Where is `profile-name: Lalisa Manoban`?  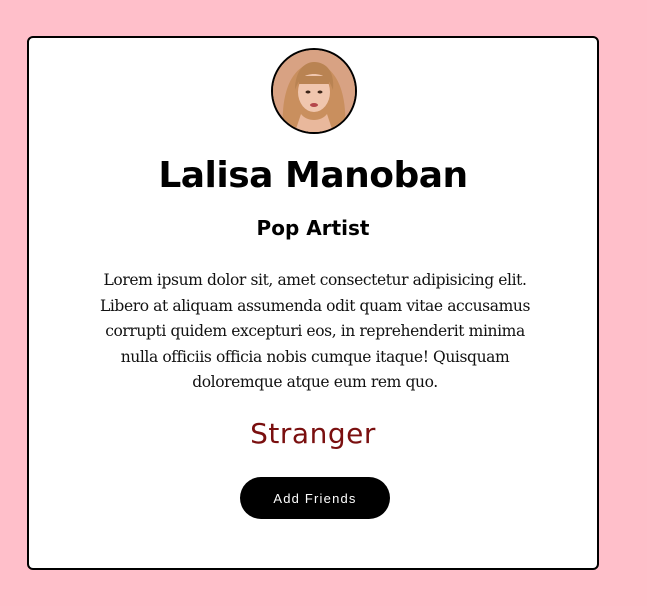 profile-name: Lalisa Manoban is located at coordinates (313, 175).